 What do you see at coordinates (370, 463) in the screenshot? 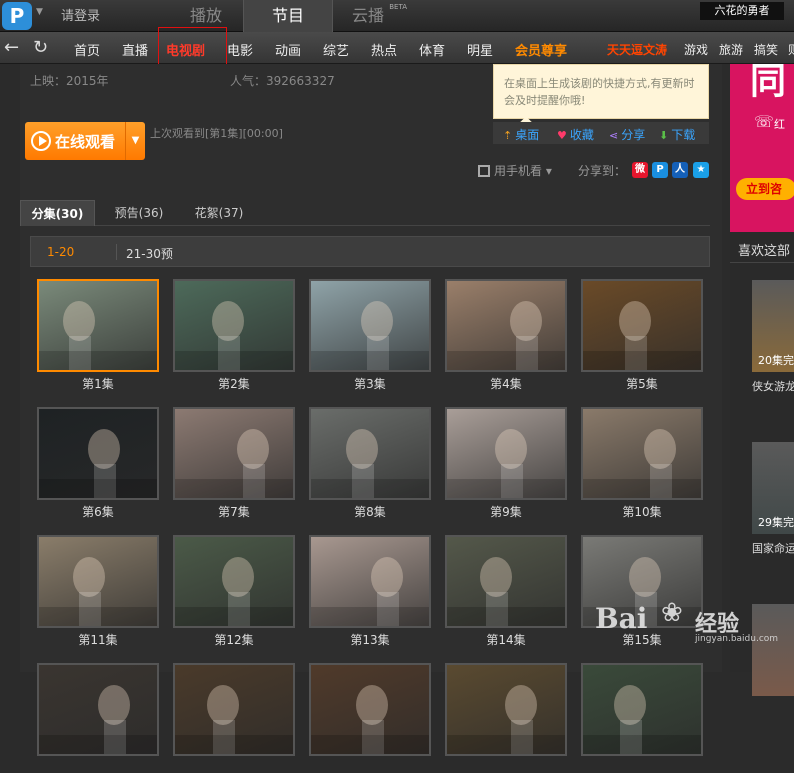
I see `episode-item: 第8集` at bounding box center [370, 463].